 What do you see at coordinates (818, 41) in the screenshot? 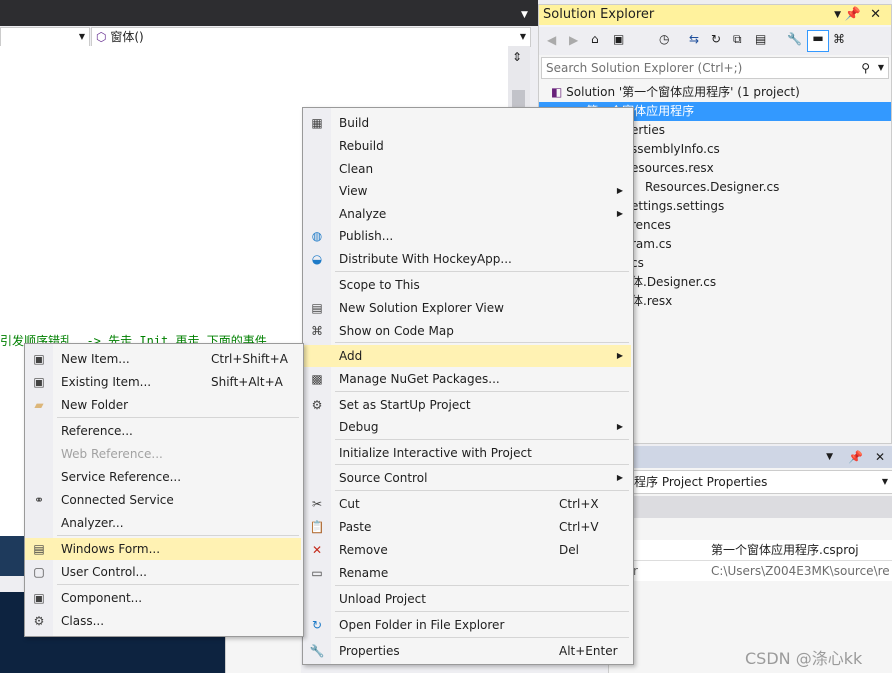
I see `preview-selected-icon: ▬` at bounding box center [818, 41].